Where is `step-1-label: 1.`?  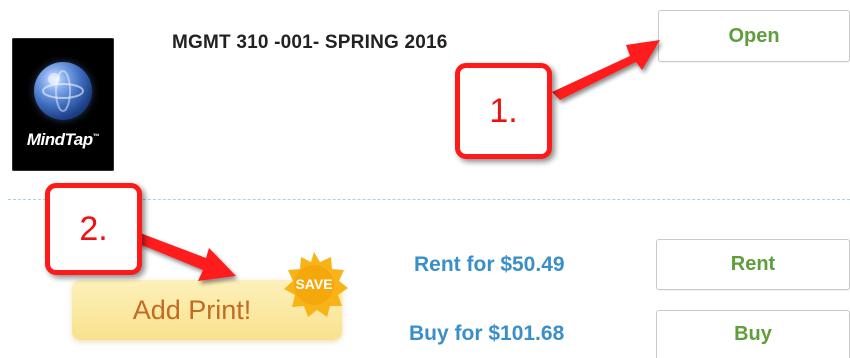
step-1-label: 1. is located at coordinates (503, 110).